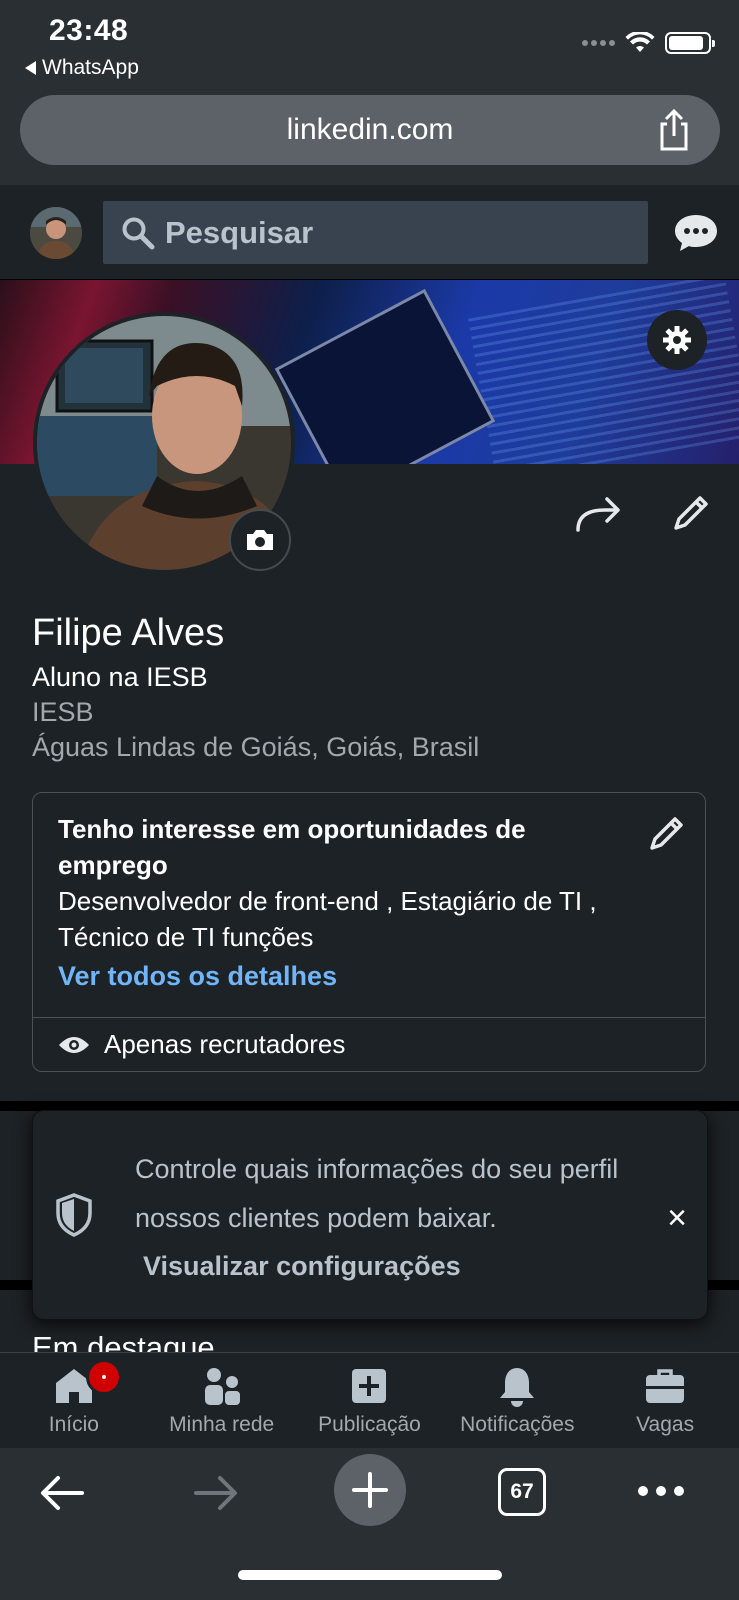 This screenshot has height=1600, width=739. I want to click on search-placeholder: Pesquisar, so click(239, 232).